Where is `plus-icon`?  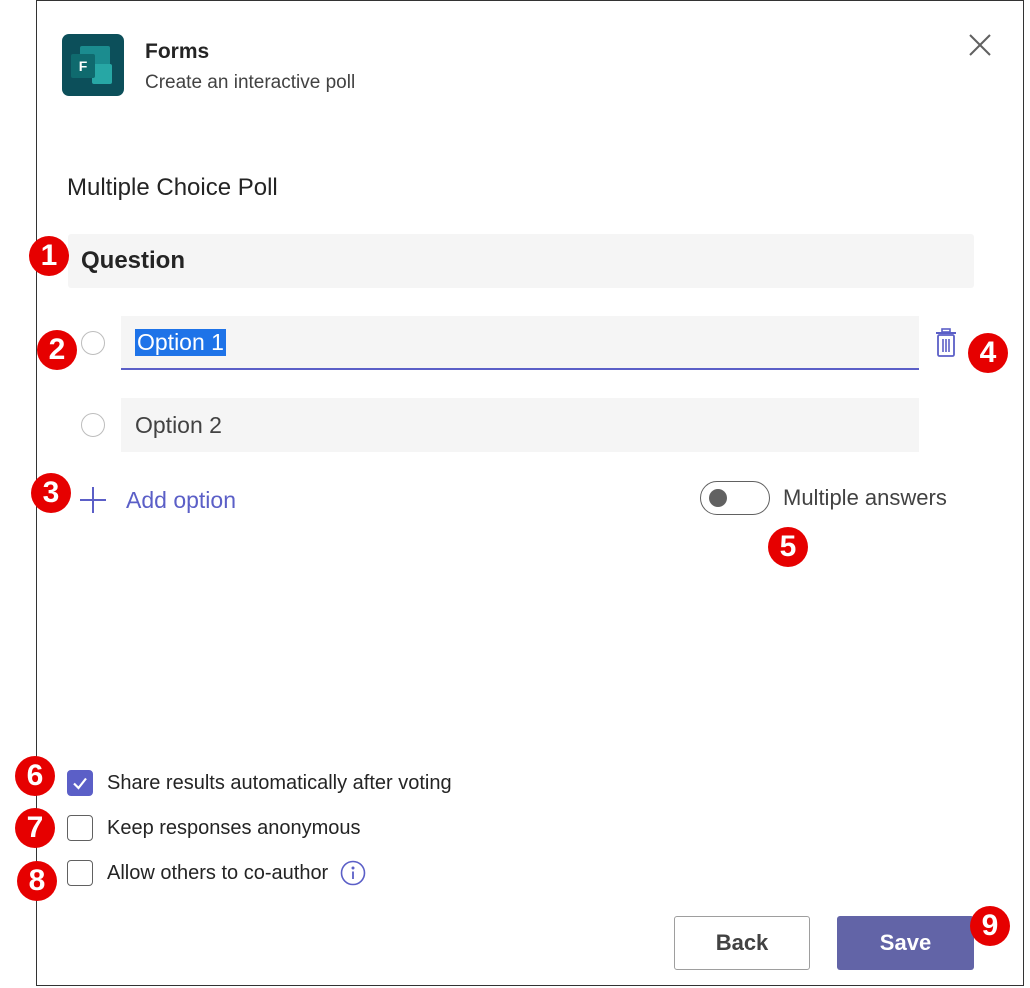 plus-icon is located at coordinates (93, 500).